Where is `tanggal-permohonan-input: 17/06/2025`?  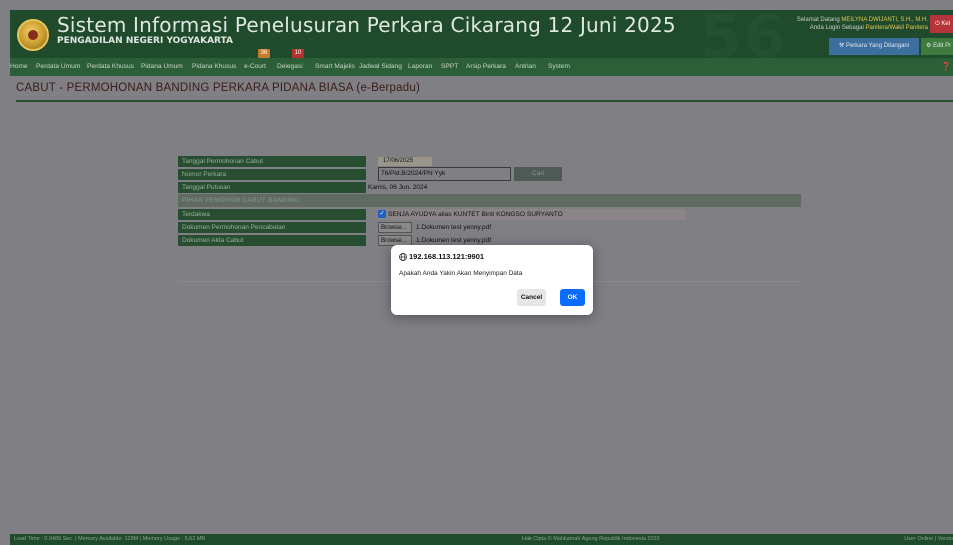
tanggal-permohonan-input: 17/06/2025 is located at coordinates (405, 161).